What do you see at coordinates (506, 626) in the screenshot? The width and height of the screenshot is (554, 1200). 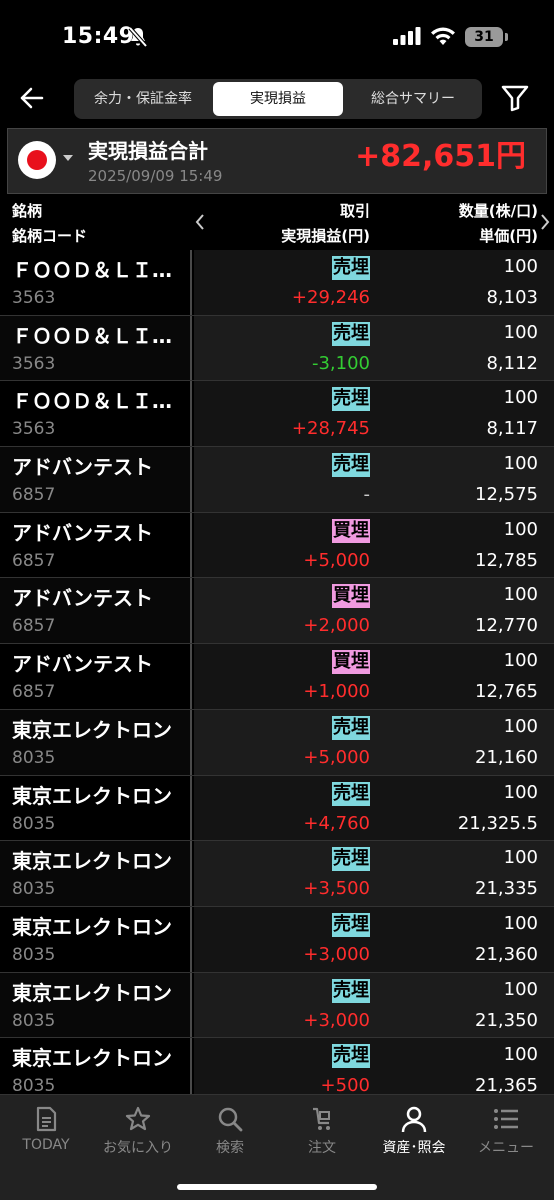 I see `unit-price: 12,770` at bounding box center [506, 626].